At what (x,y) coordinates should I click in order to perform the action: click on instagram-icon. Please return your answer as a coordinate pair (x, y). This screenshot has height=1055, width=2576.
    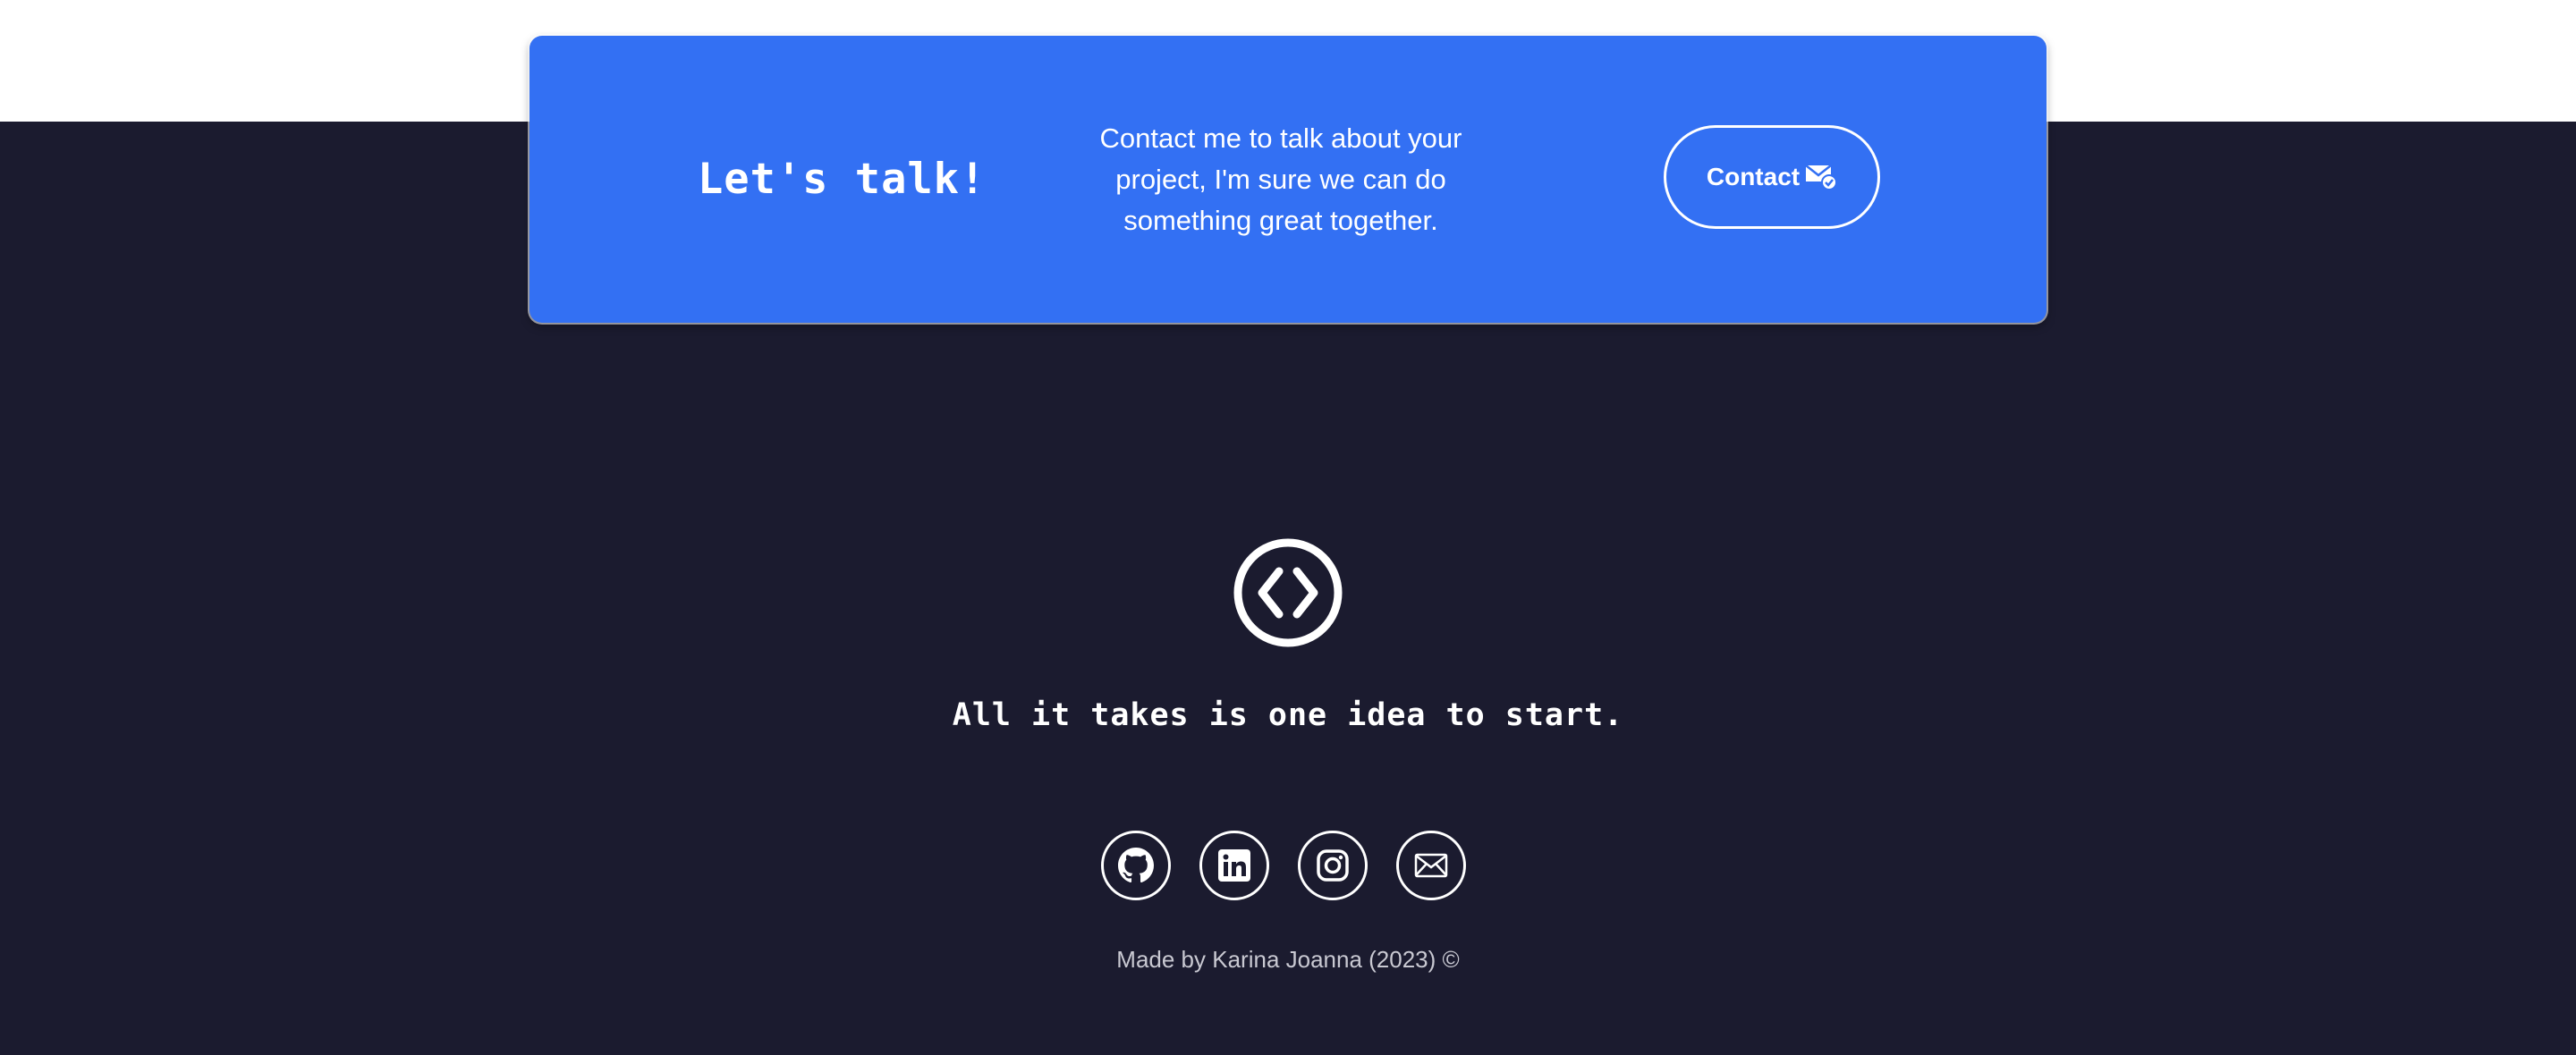
    Looking at the image, I should click on (1333, 865).